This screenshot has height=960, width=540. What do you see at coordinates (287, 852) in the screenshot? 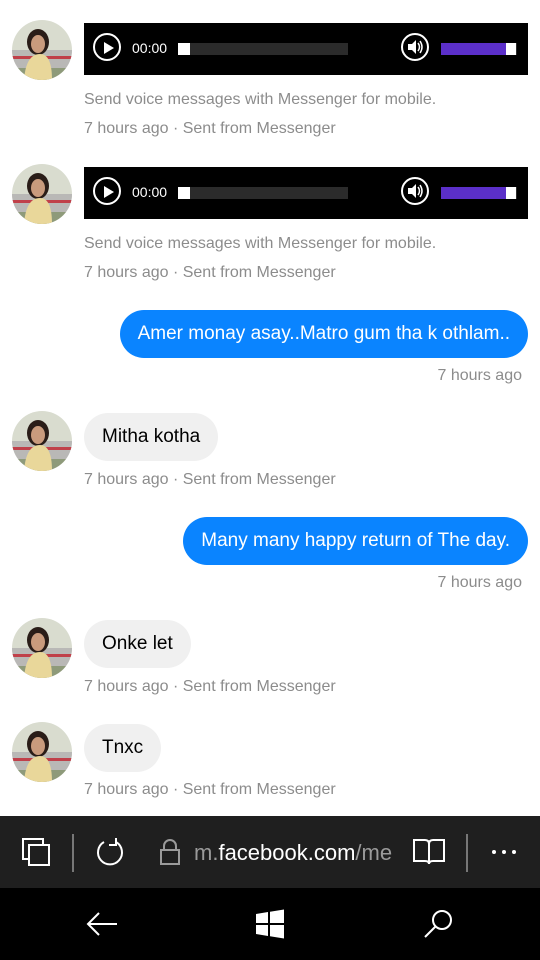
I see `url-domain: facebook.com` at bounding box center [287, 852].